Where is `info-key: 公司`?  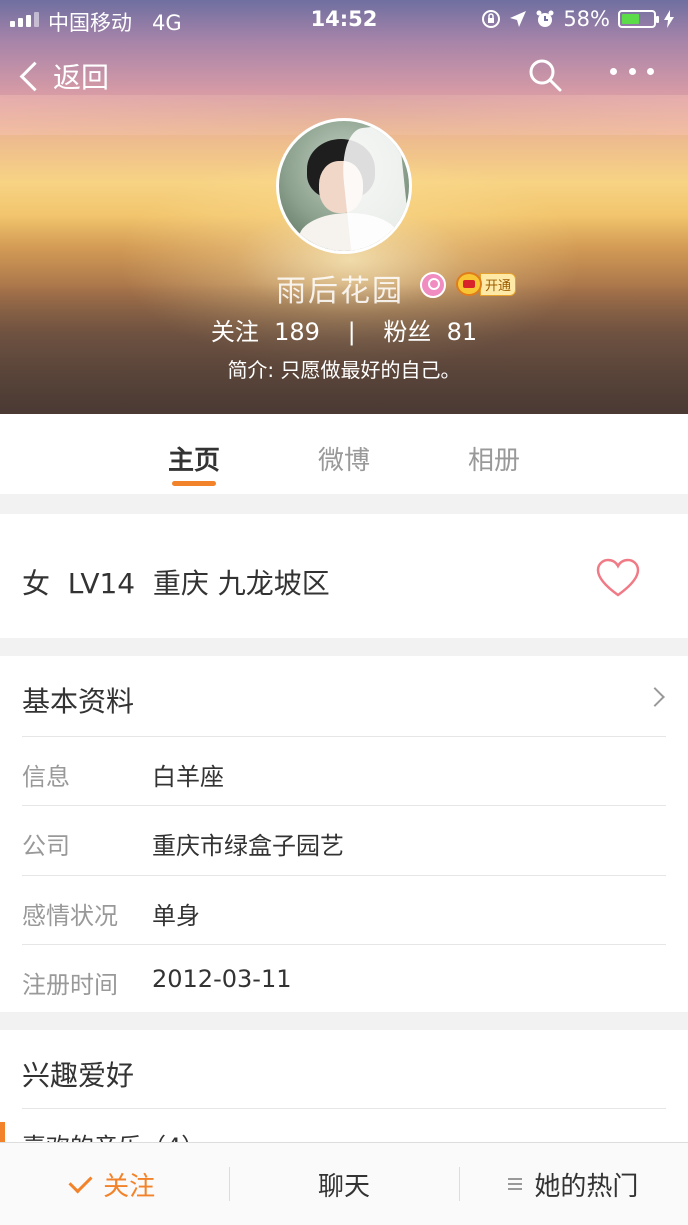 info-key: 公司 is located at coordinates (46, 846).